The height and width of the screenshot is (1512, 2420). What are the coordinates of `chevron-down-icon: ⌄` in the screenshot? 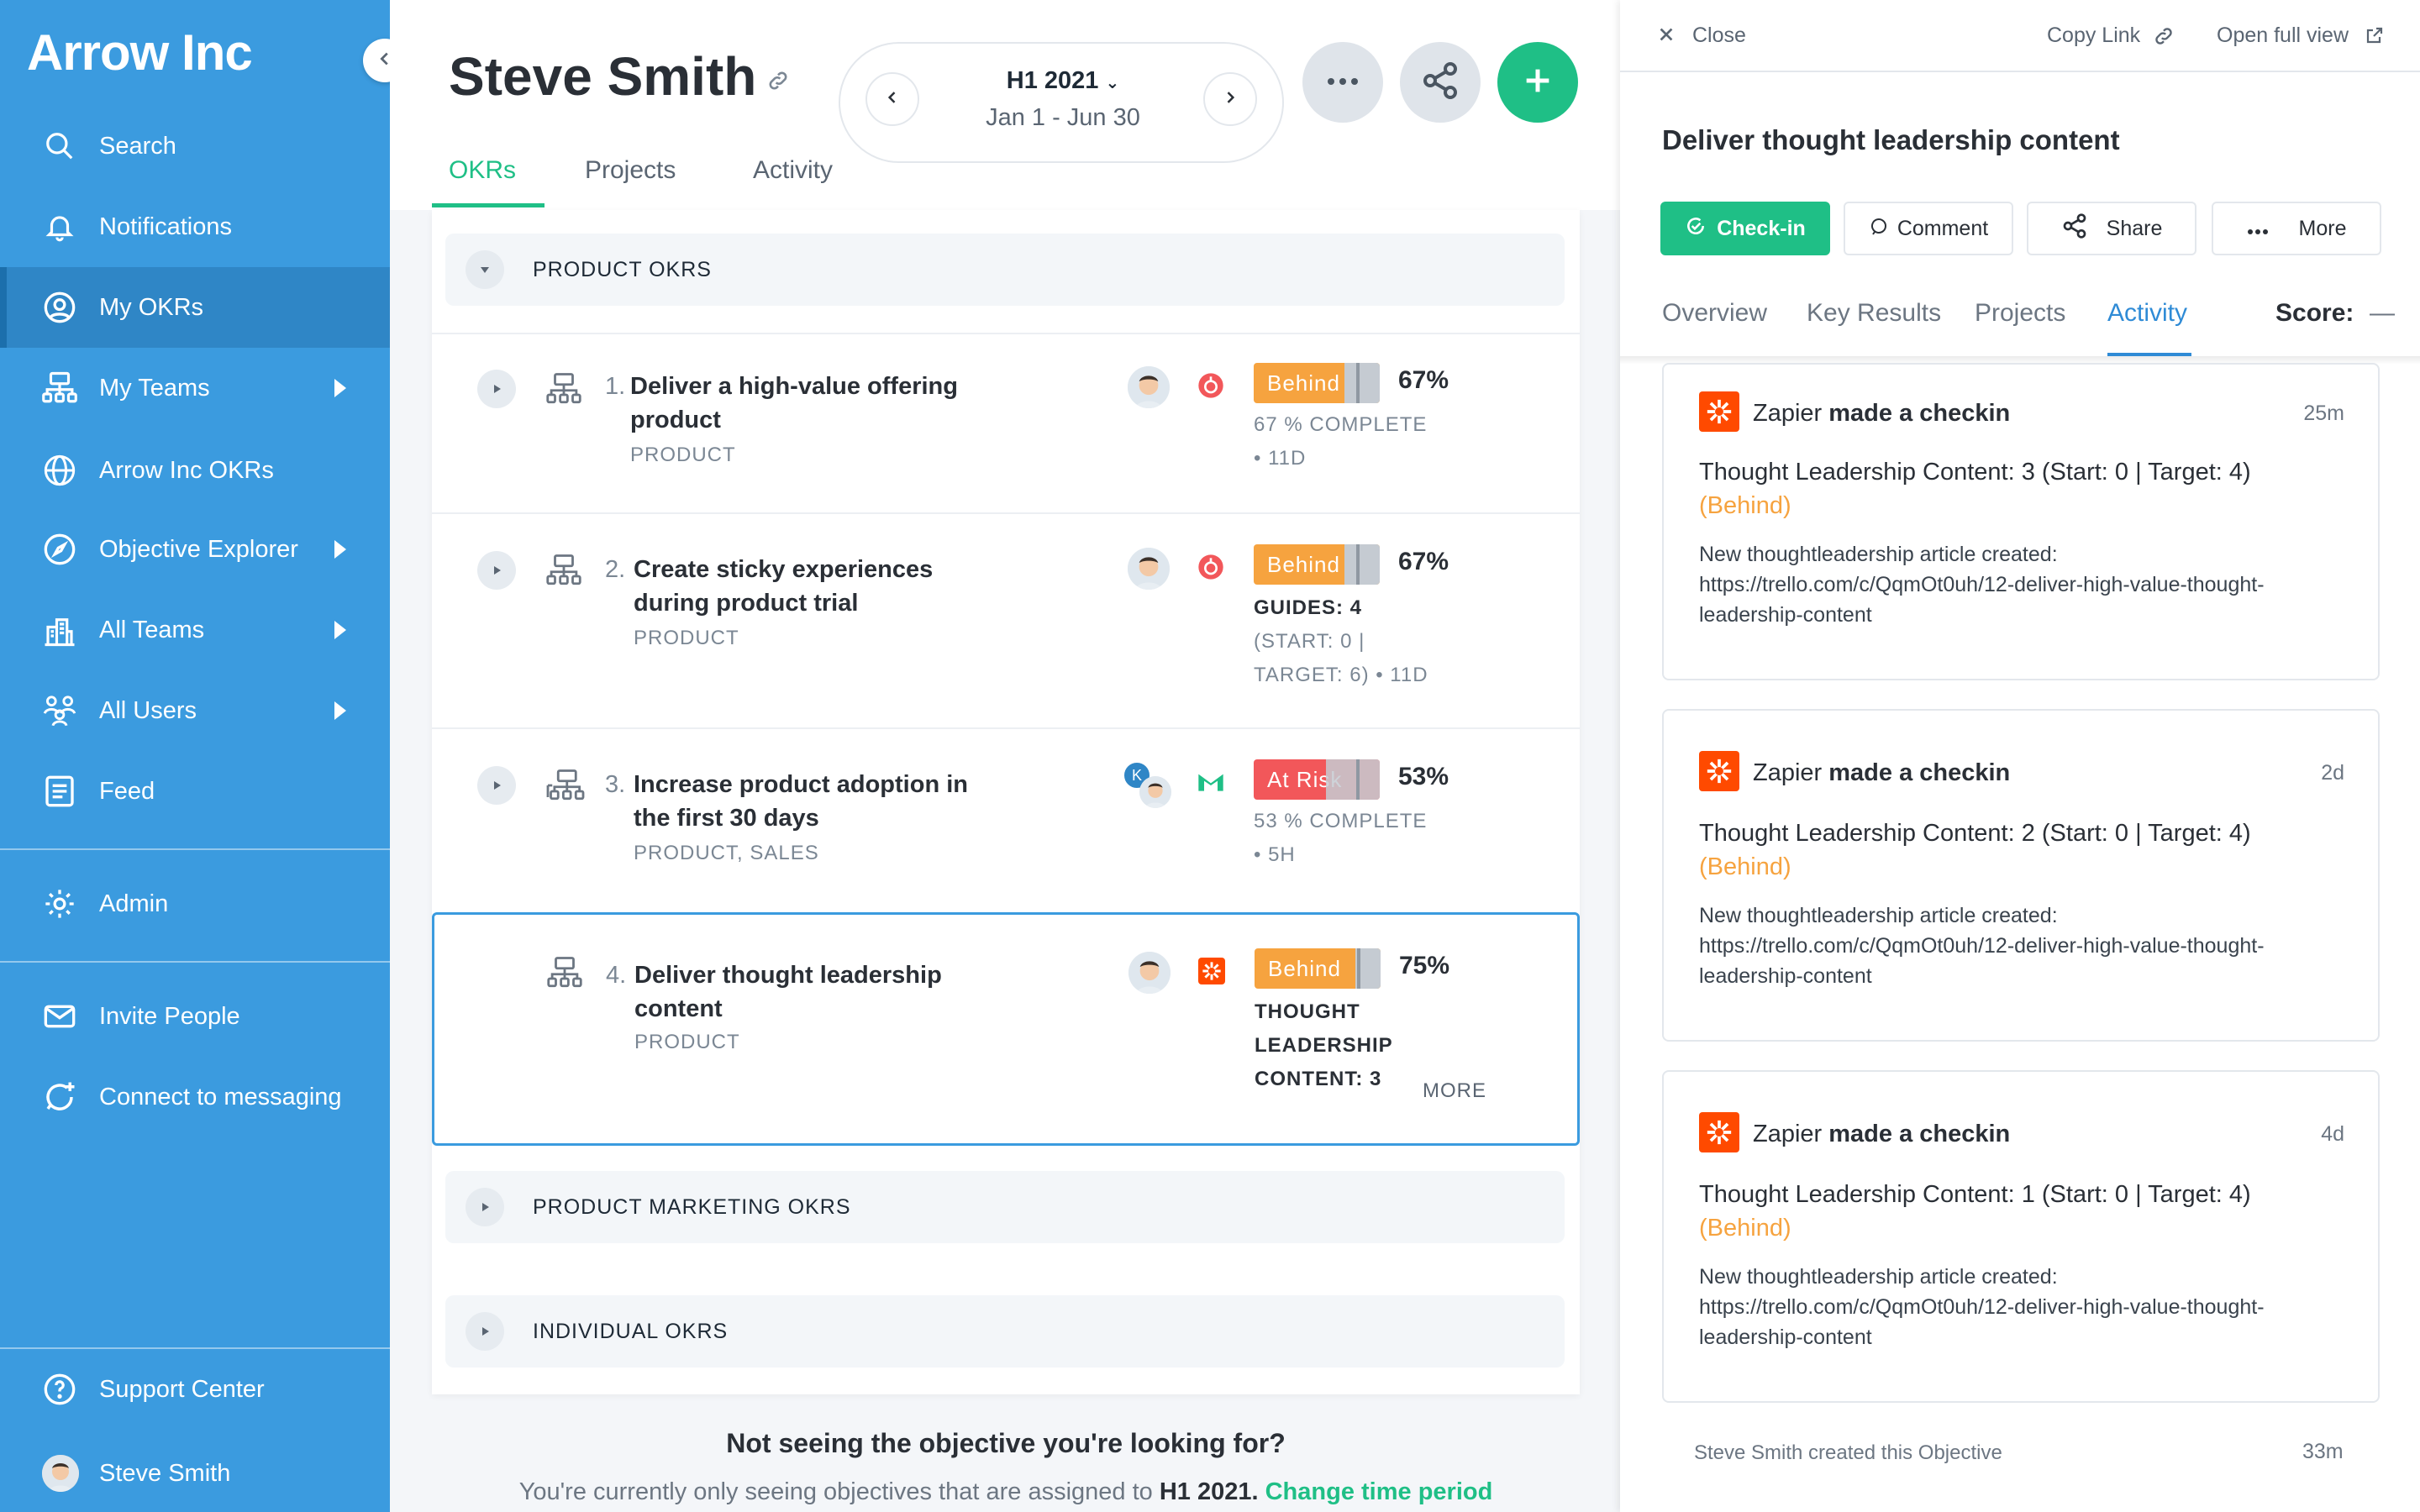 It's located at (1112, 83).